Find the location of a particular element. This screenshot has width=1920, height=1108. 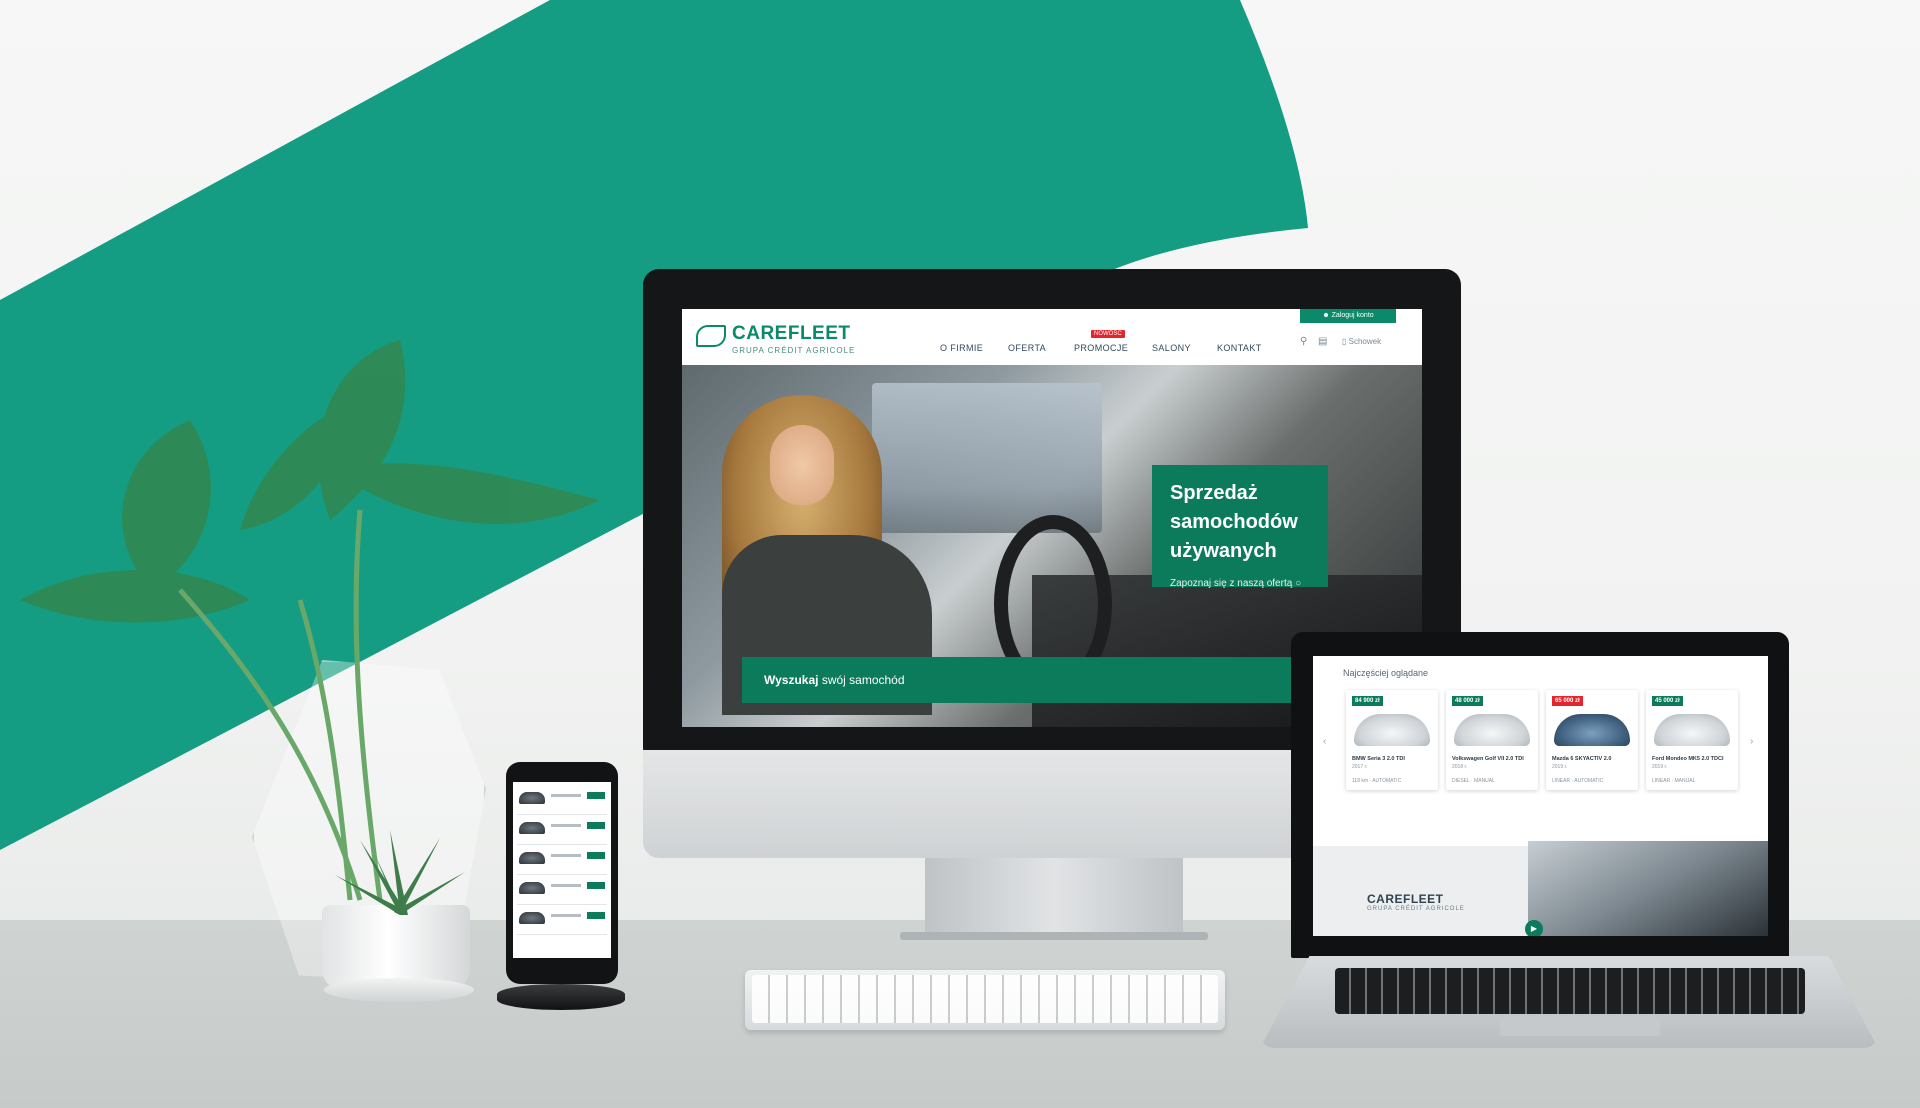

car-meta: LINEAR · MANUAL is located at coordinates (1674, 781).